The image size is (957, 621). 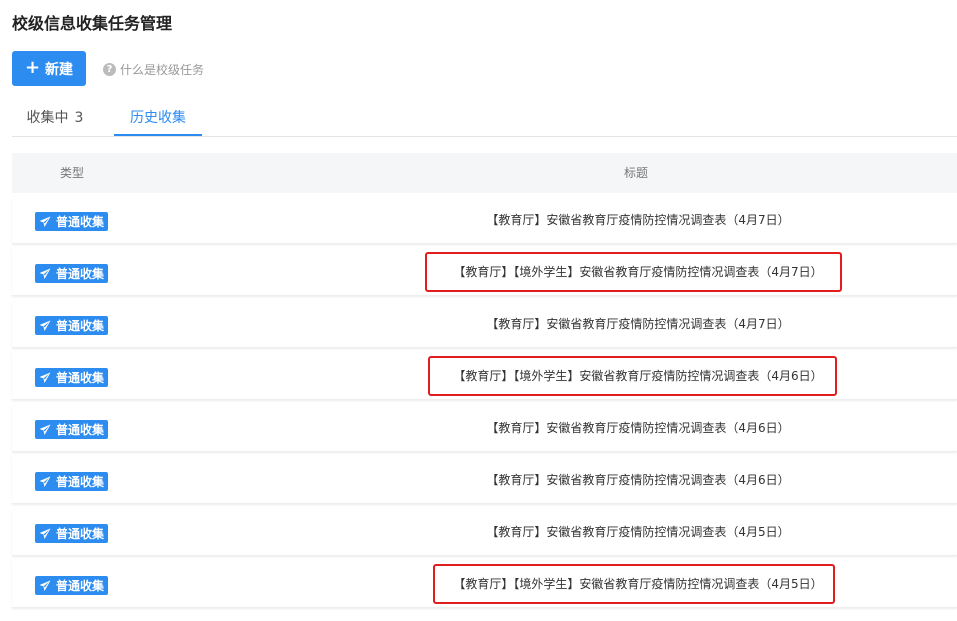 I want to click on table-header: 类型 标题, so click(x=484, y=173).